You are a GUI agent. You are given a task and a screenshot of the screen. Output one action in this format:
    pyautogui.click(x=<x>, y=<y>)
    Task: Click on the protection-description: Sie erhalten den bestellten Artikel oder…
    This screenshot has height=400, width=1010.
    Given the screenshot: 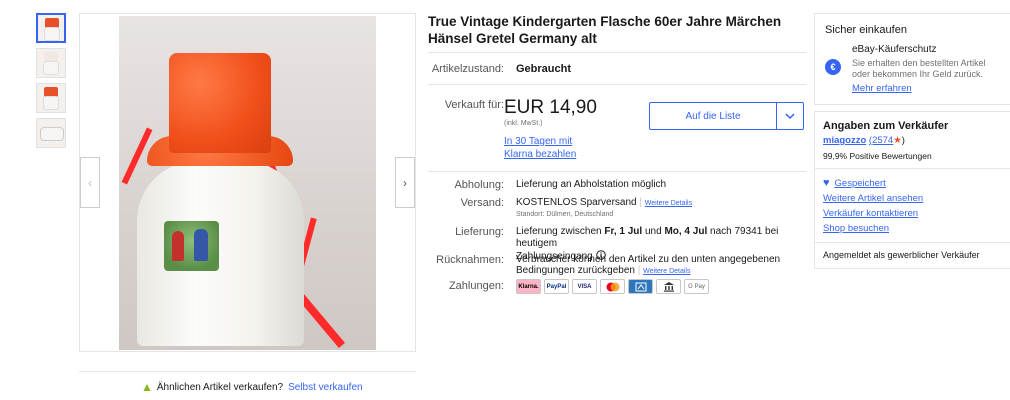 What is the action you would take?
    pyautogui.click(x=919, y=68)
    